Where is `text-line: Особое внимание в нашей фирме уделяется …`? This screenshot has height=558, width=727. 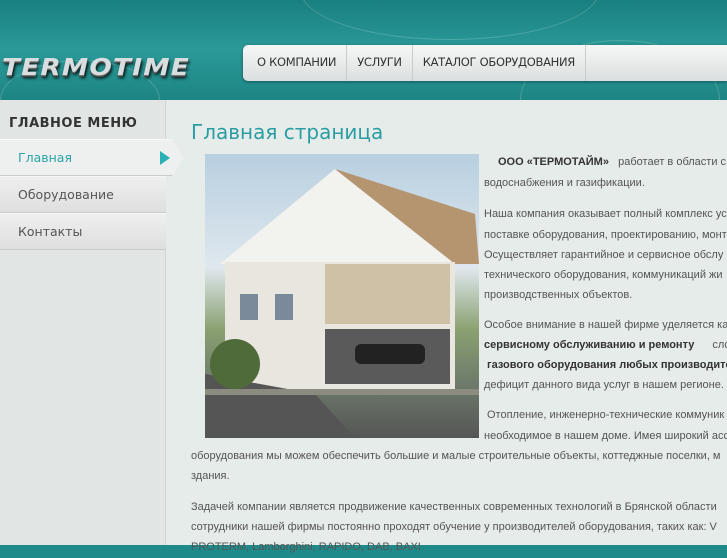 text-line: Особое внимание в нашей фирме уделяется … is located at coordinates (605, 325).